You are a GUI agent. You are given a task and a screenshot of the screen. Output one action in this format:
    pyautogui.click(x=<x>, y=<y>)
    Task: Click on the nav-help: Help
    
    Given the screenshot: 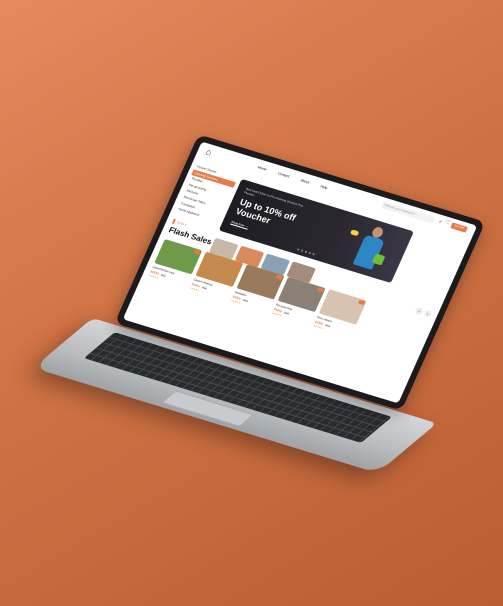 What is the action you would take?
    pyautogui.click(x=324, y=187)
    